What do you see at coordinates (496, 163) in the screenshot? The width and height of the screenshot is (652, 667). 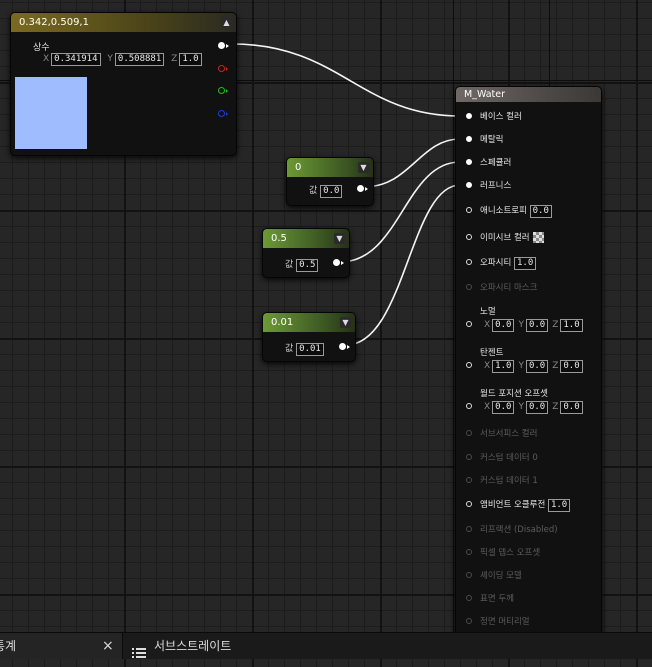 I see `pin-label: 스페큘러` at bounding box center [496, 163].